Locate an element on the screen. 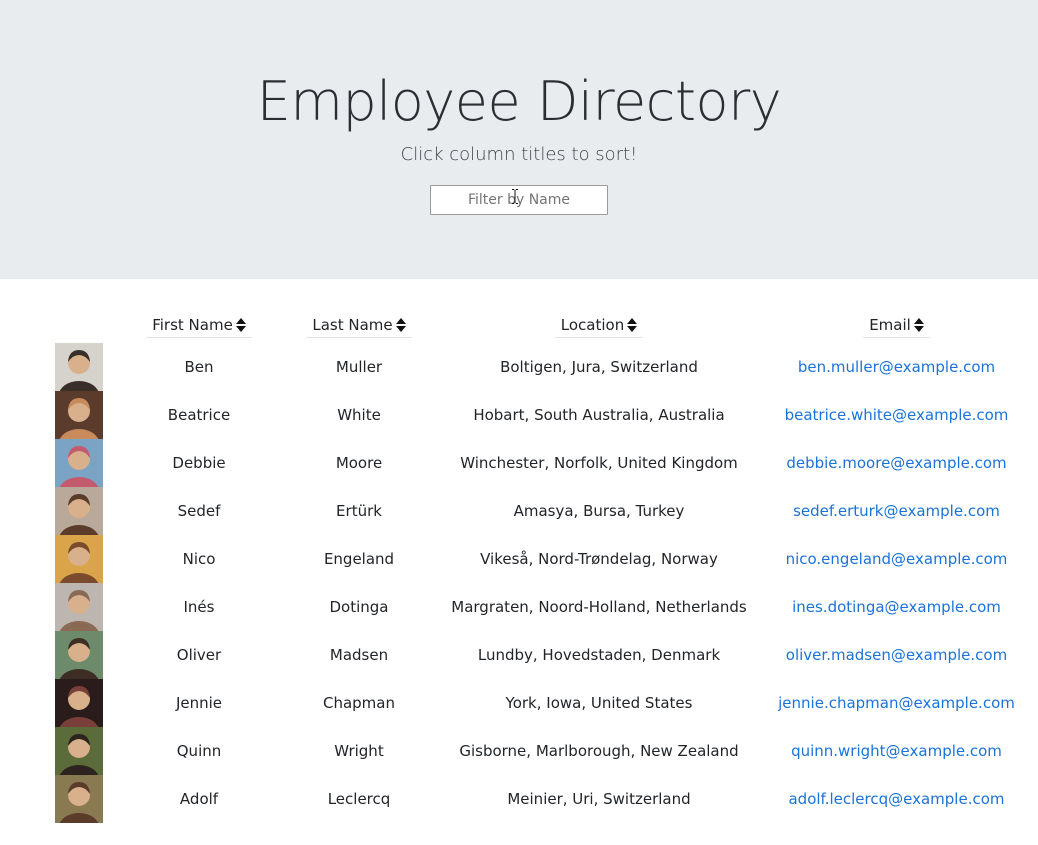 The width and height of the screenshot is (1038, 845). sort-last-name-button: Last Name is located at coordinates (359, 325).